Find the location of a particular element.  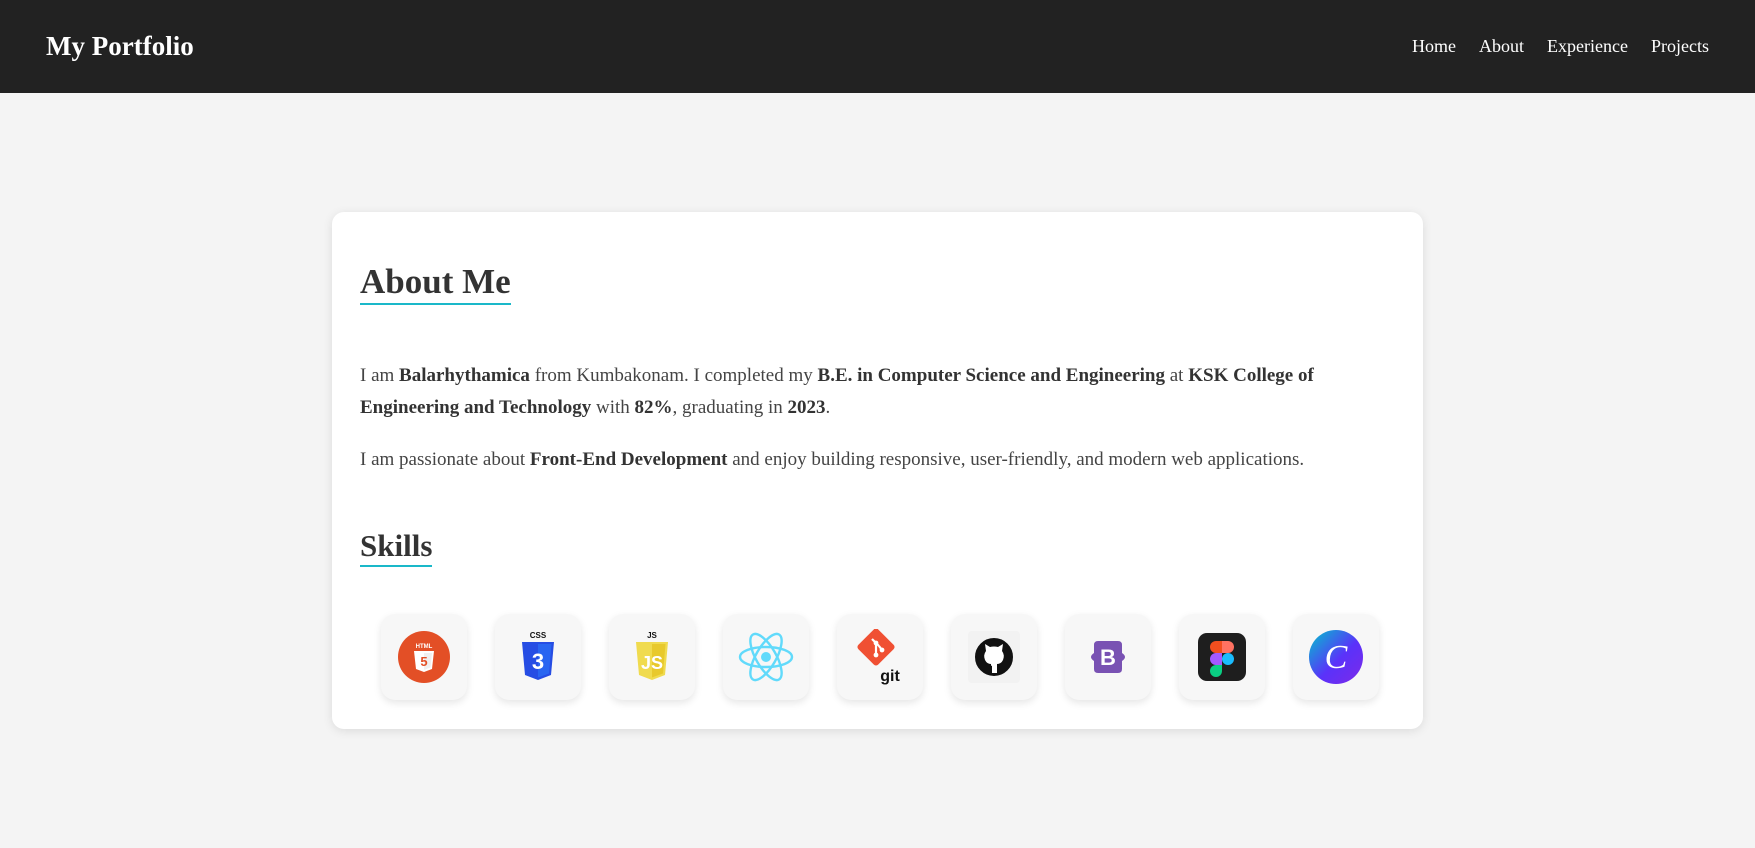

nav-links: Home About Experience Projects is located at coordinates (1560, 46).